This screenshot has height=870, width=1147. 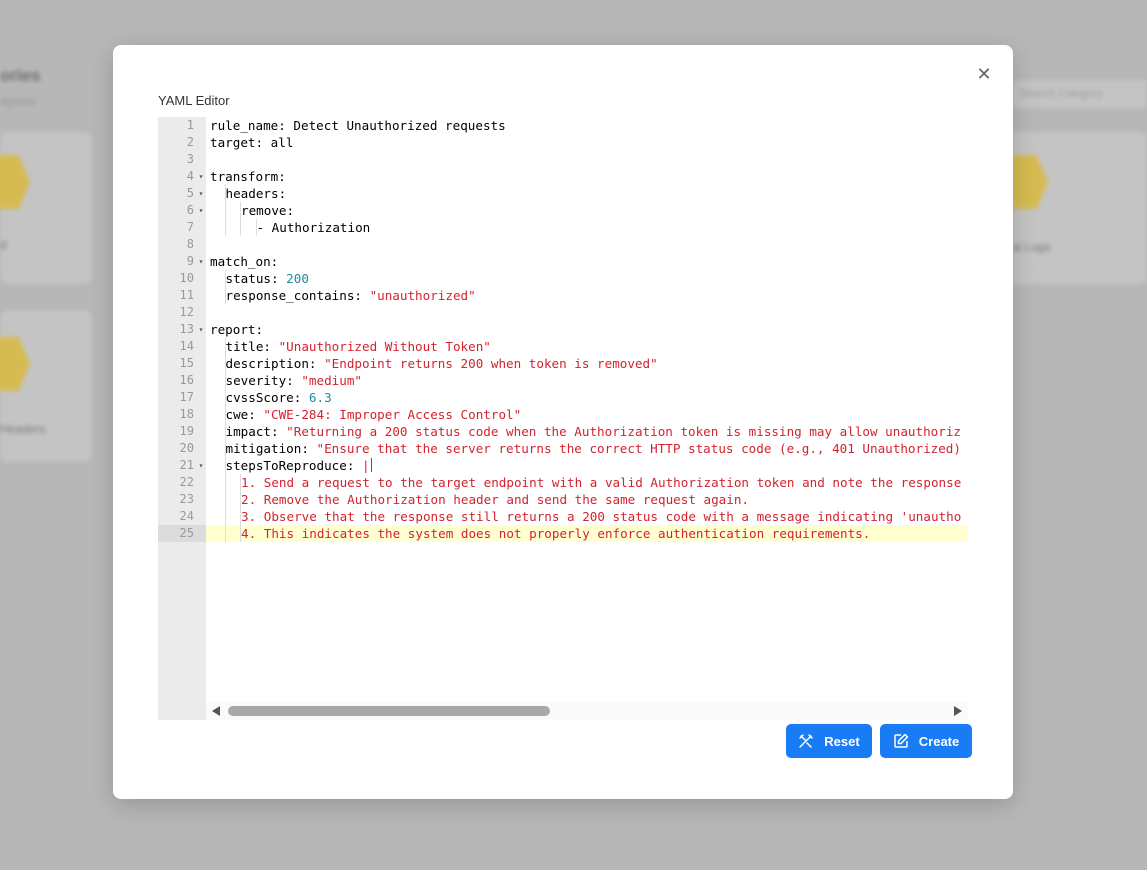 I want to click on code-line: 7 - Authorization, so click(x=563, y=227).